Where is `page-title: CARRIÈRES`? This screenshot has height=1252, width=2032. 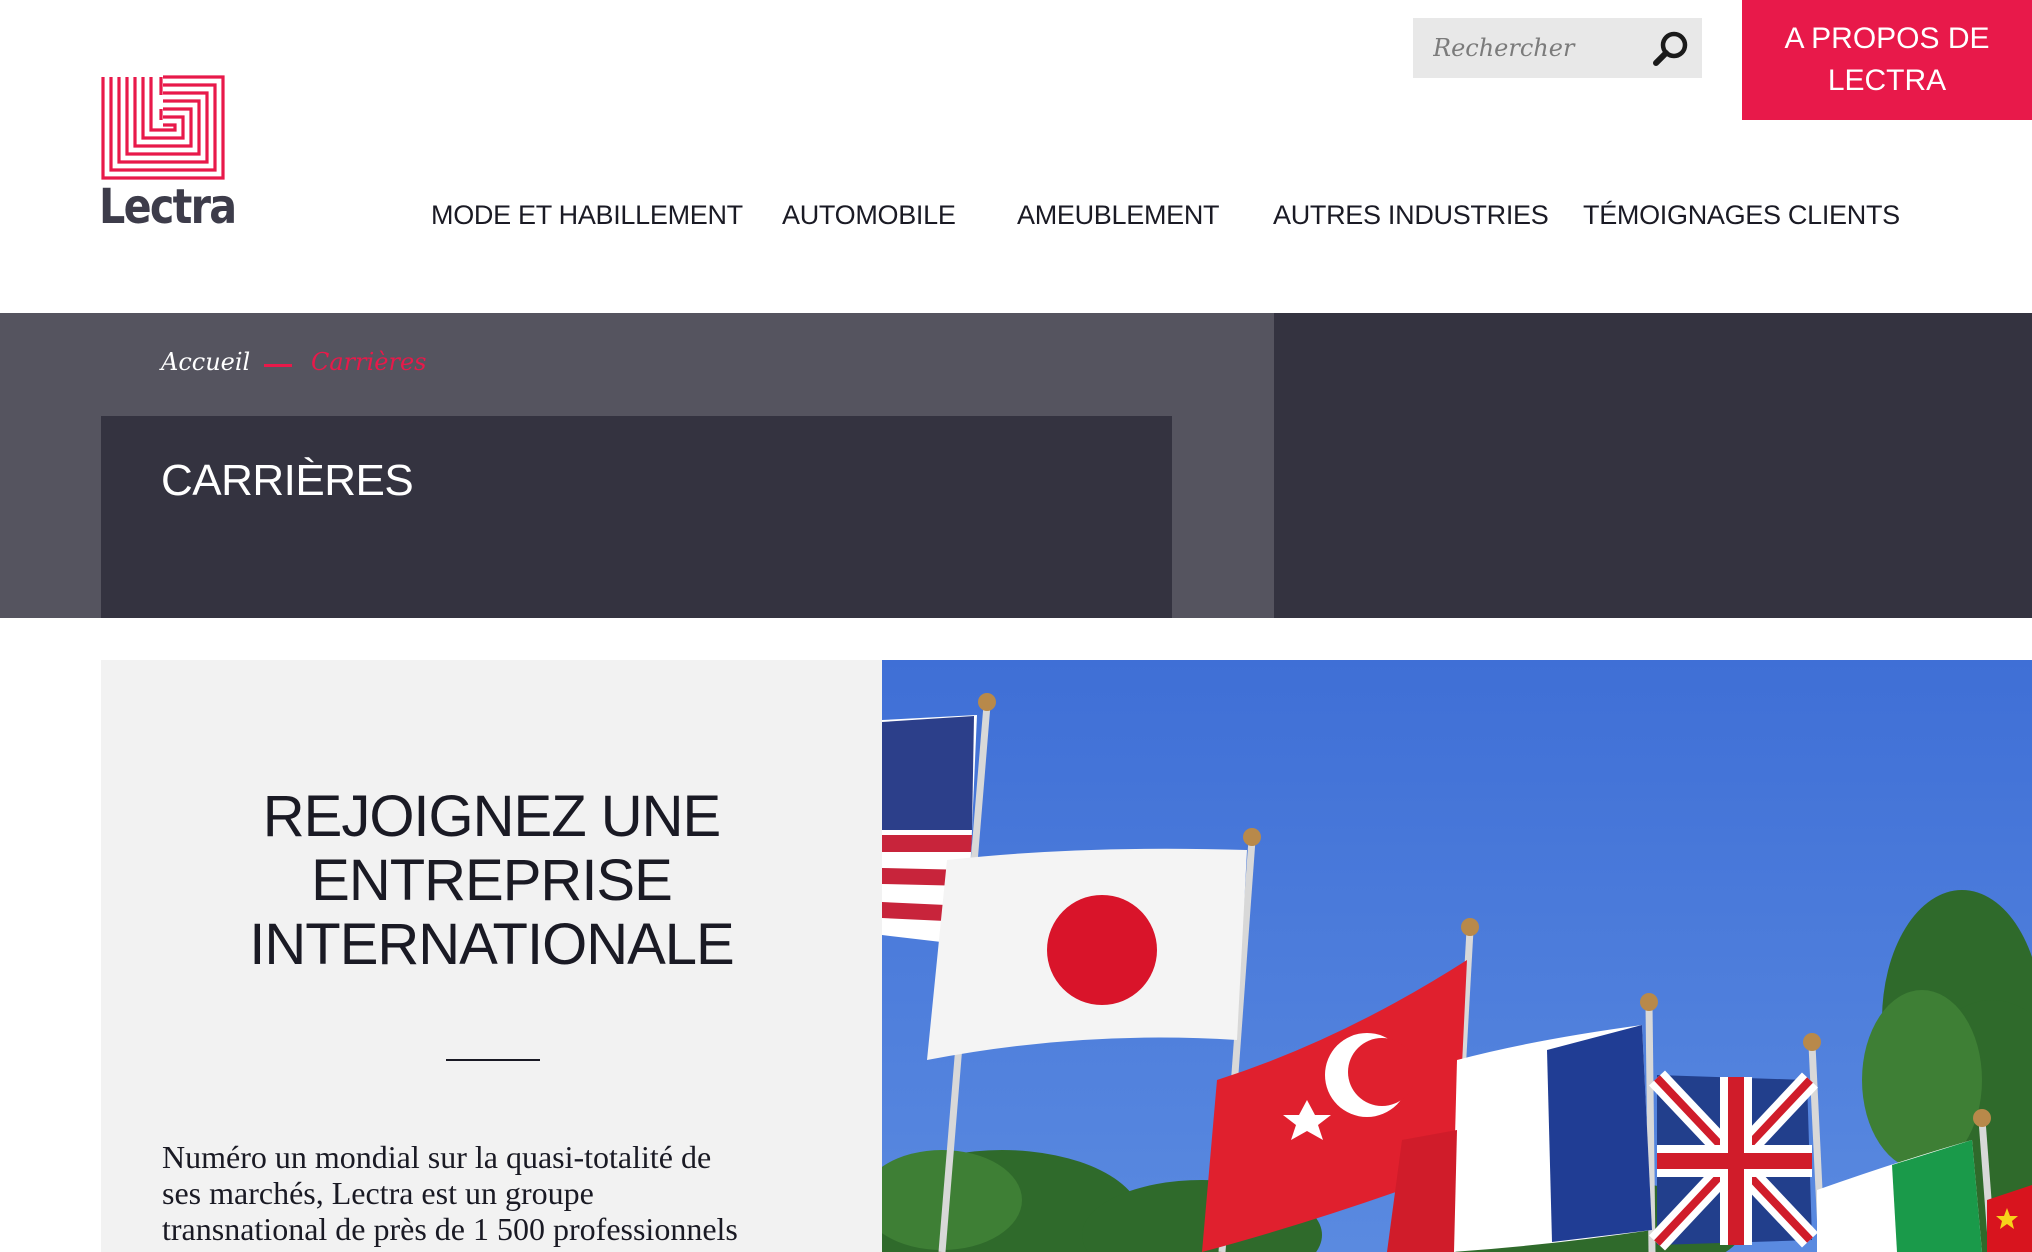 page-title: CARRIÈRES is located at coordinates (287, 480).